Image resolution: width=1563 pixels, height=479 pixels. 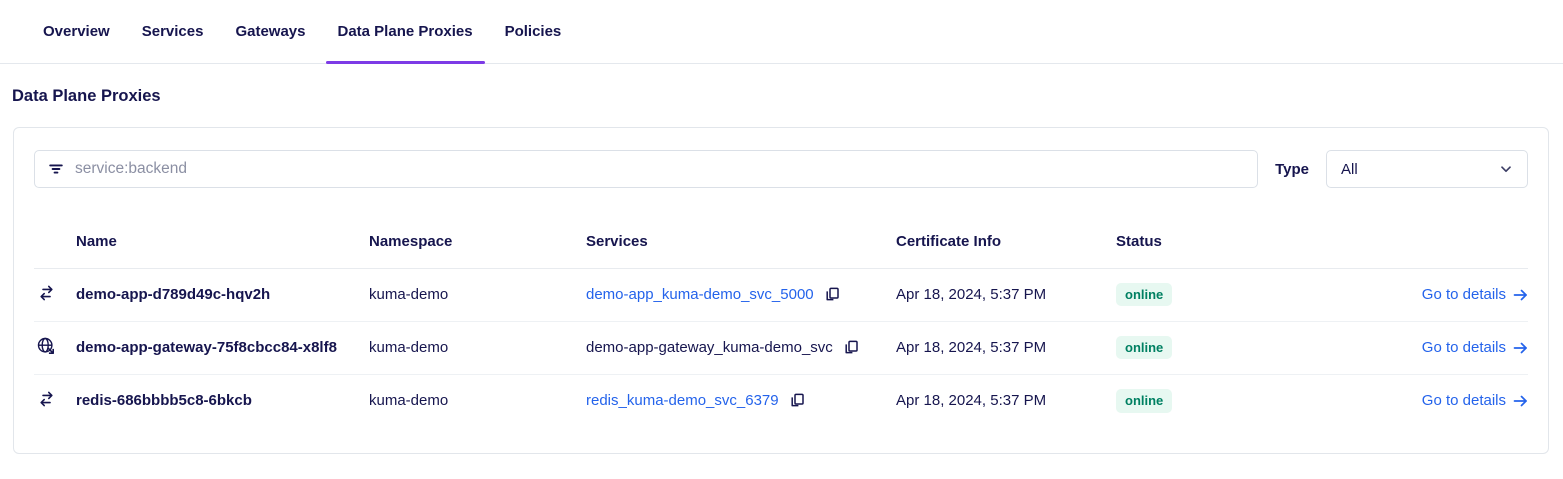 What do you see at coordinates (1506, 169) in the screenshot?
I see `chevron-down-icon` at bounding box center [1506, 169].